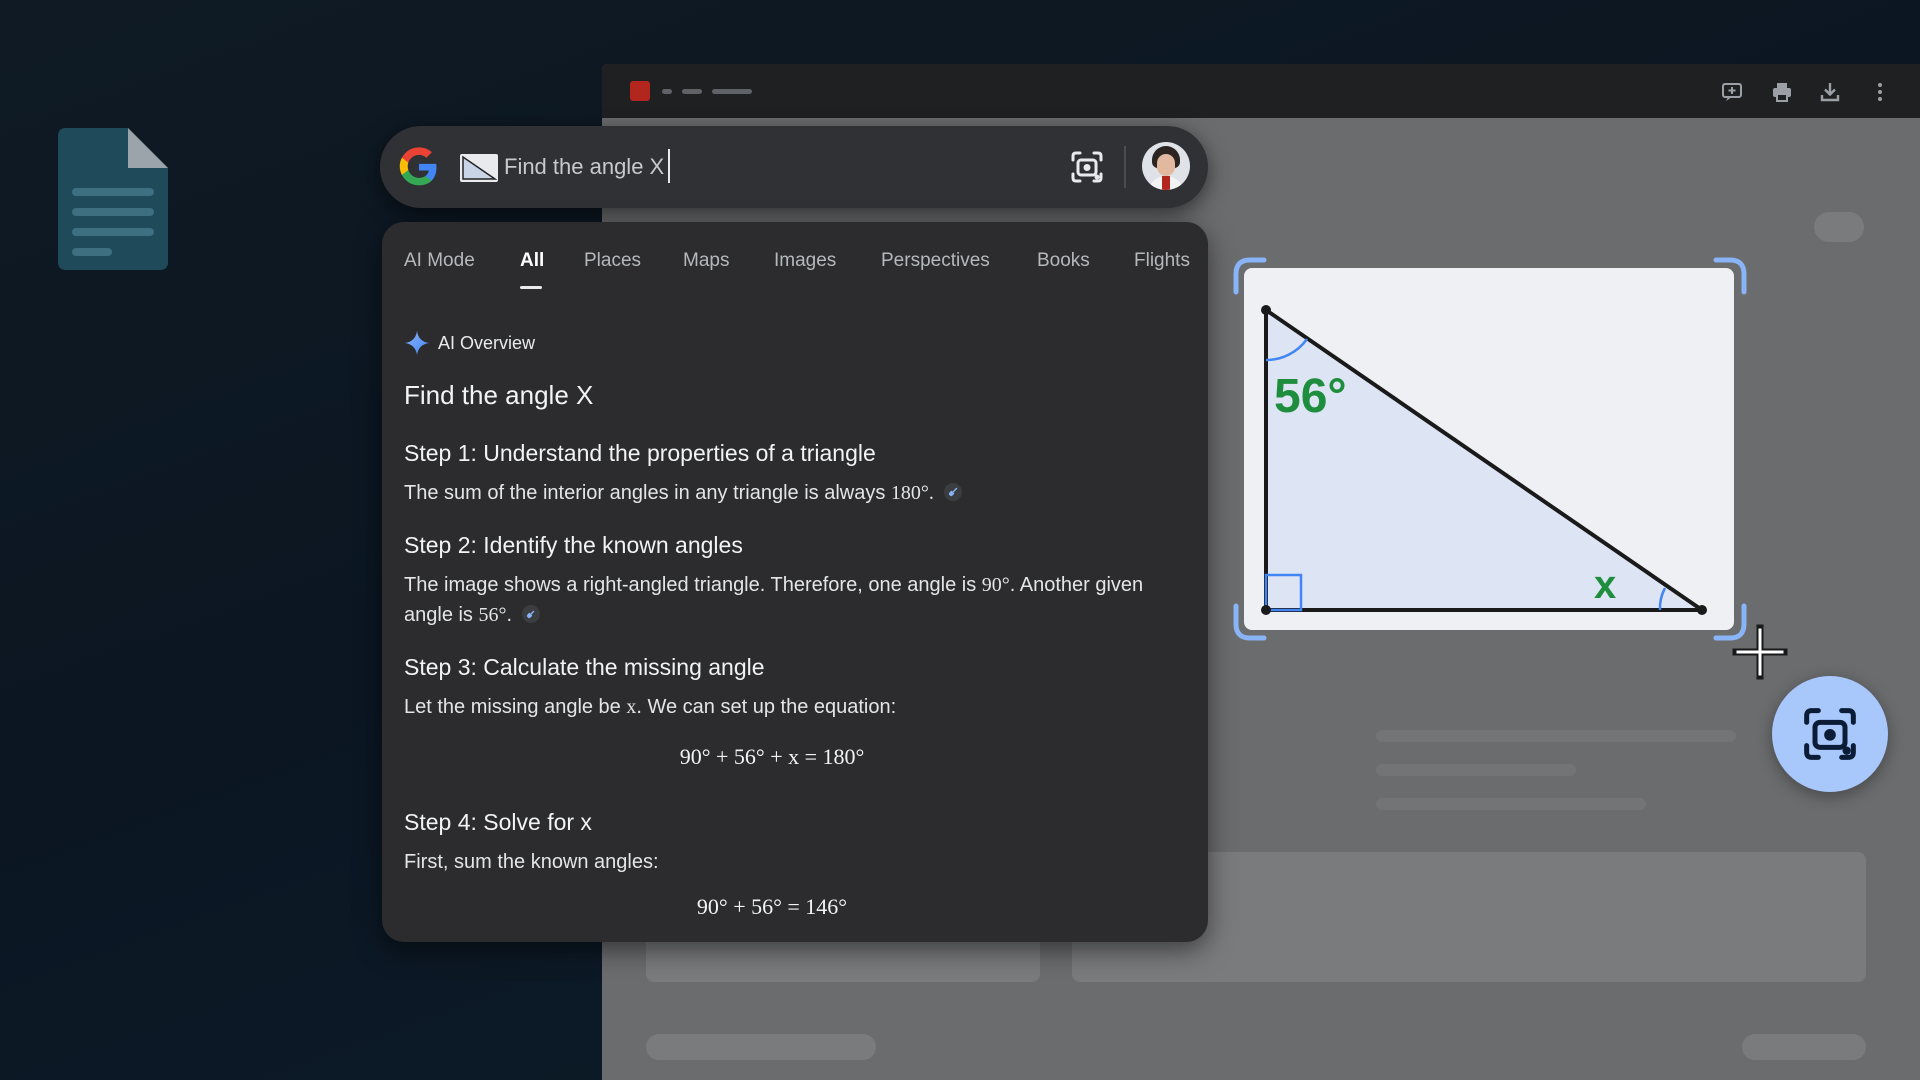  What do you see at coordinates (573, 545) in the screenshot?
I see `step-2-heading: Step 2: Identify the known angles` at bounding box center [573, 545].